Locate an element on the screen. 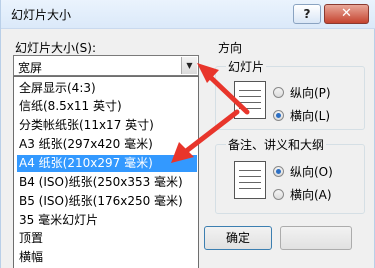 The image size is (375, 268). annotation-arrows is located at coordinates (210, 113).